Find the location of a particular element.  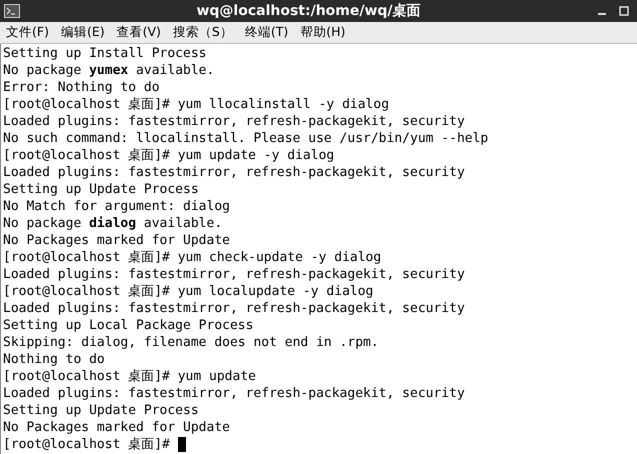

terminal-line: No package dialog available. is located at coordinates (112, 223).